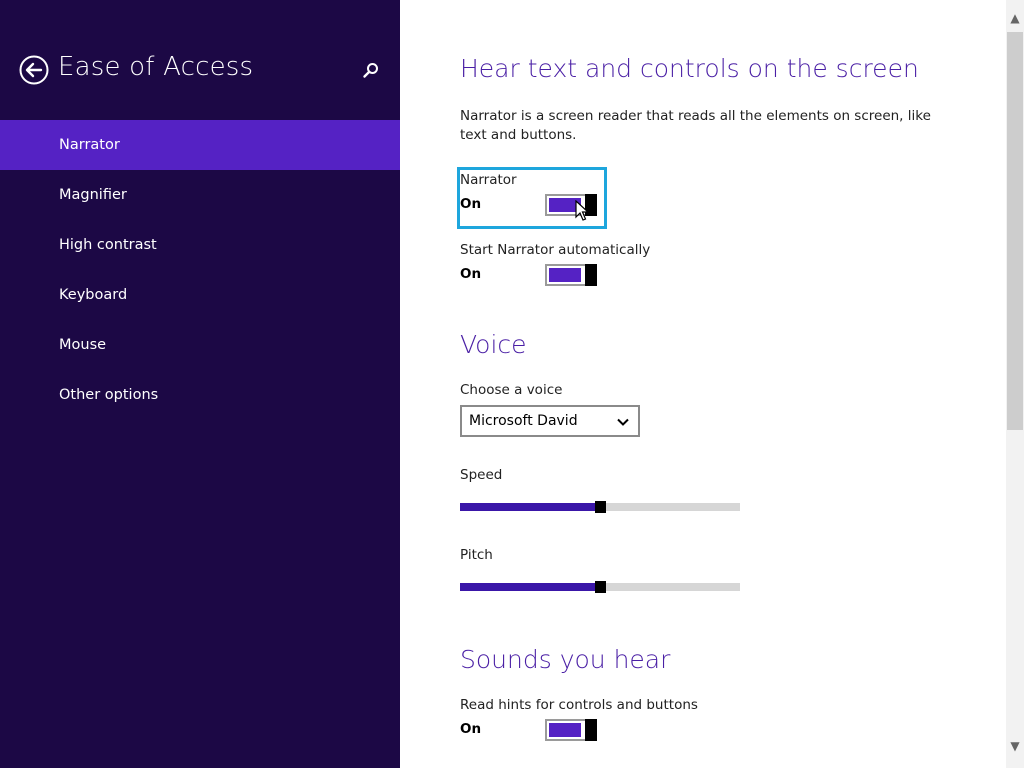  What do you see at coordinates (481, 475) in the screenshot?
I see `speed-label: Speed` at bounding box center [481, 475].